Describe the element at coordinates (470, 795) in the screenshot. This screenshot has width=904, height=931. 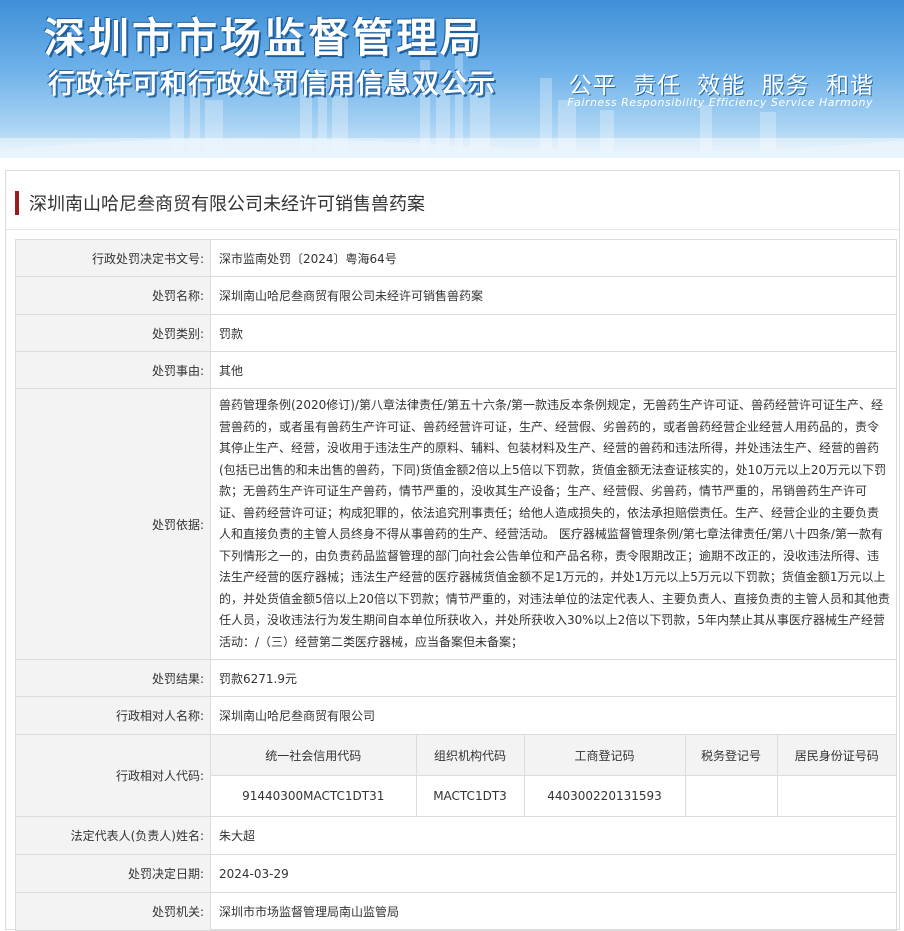
I see `code-value-org: MACTC1DT3` at that location.